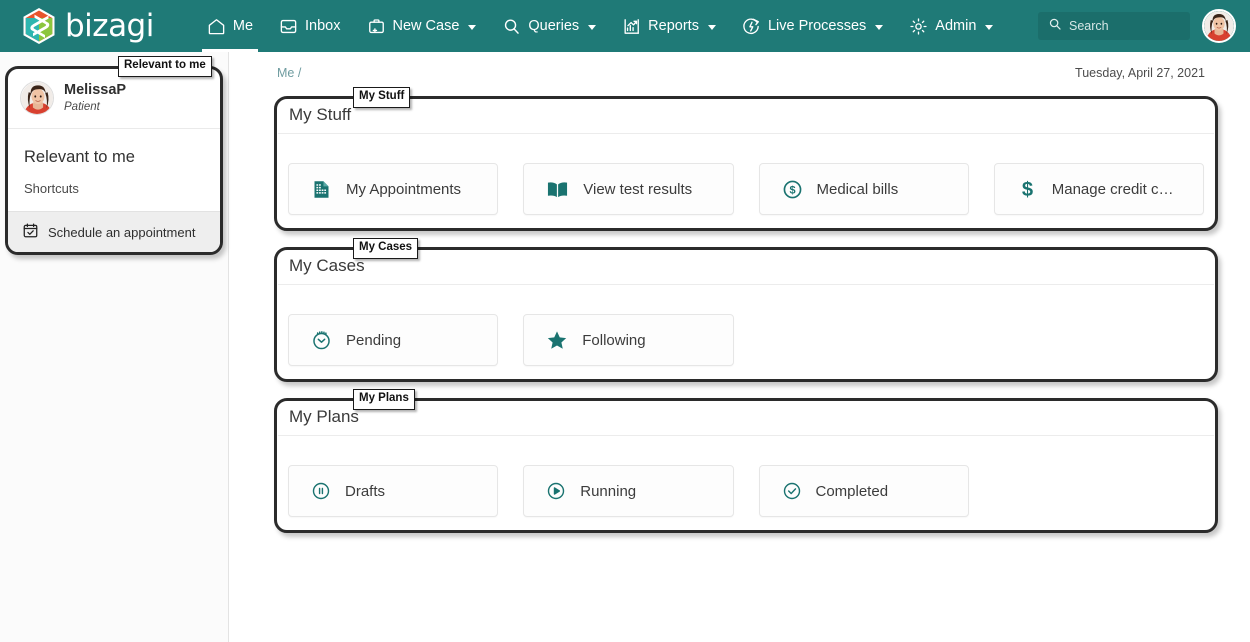  I want to click on tile-drafts: Drafts, so click(393, 491).